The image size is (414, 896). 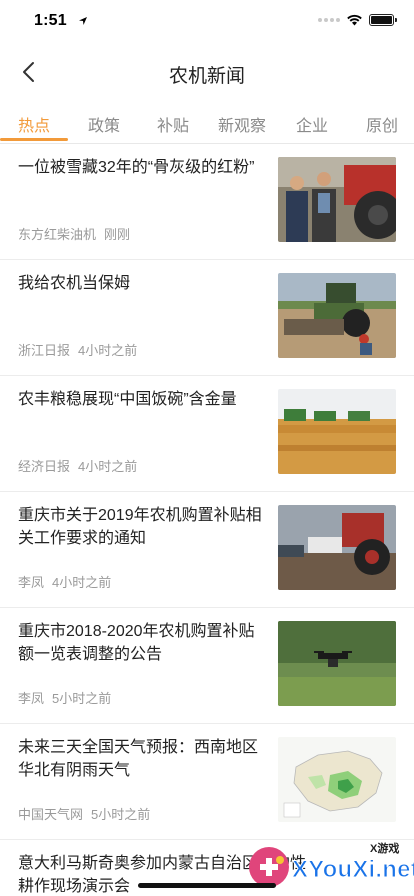 I want to click on status-time: 1:51, so click(x=50, y=20).